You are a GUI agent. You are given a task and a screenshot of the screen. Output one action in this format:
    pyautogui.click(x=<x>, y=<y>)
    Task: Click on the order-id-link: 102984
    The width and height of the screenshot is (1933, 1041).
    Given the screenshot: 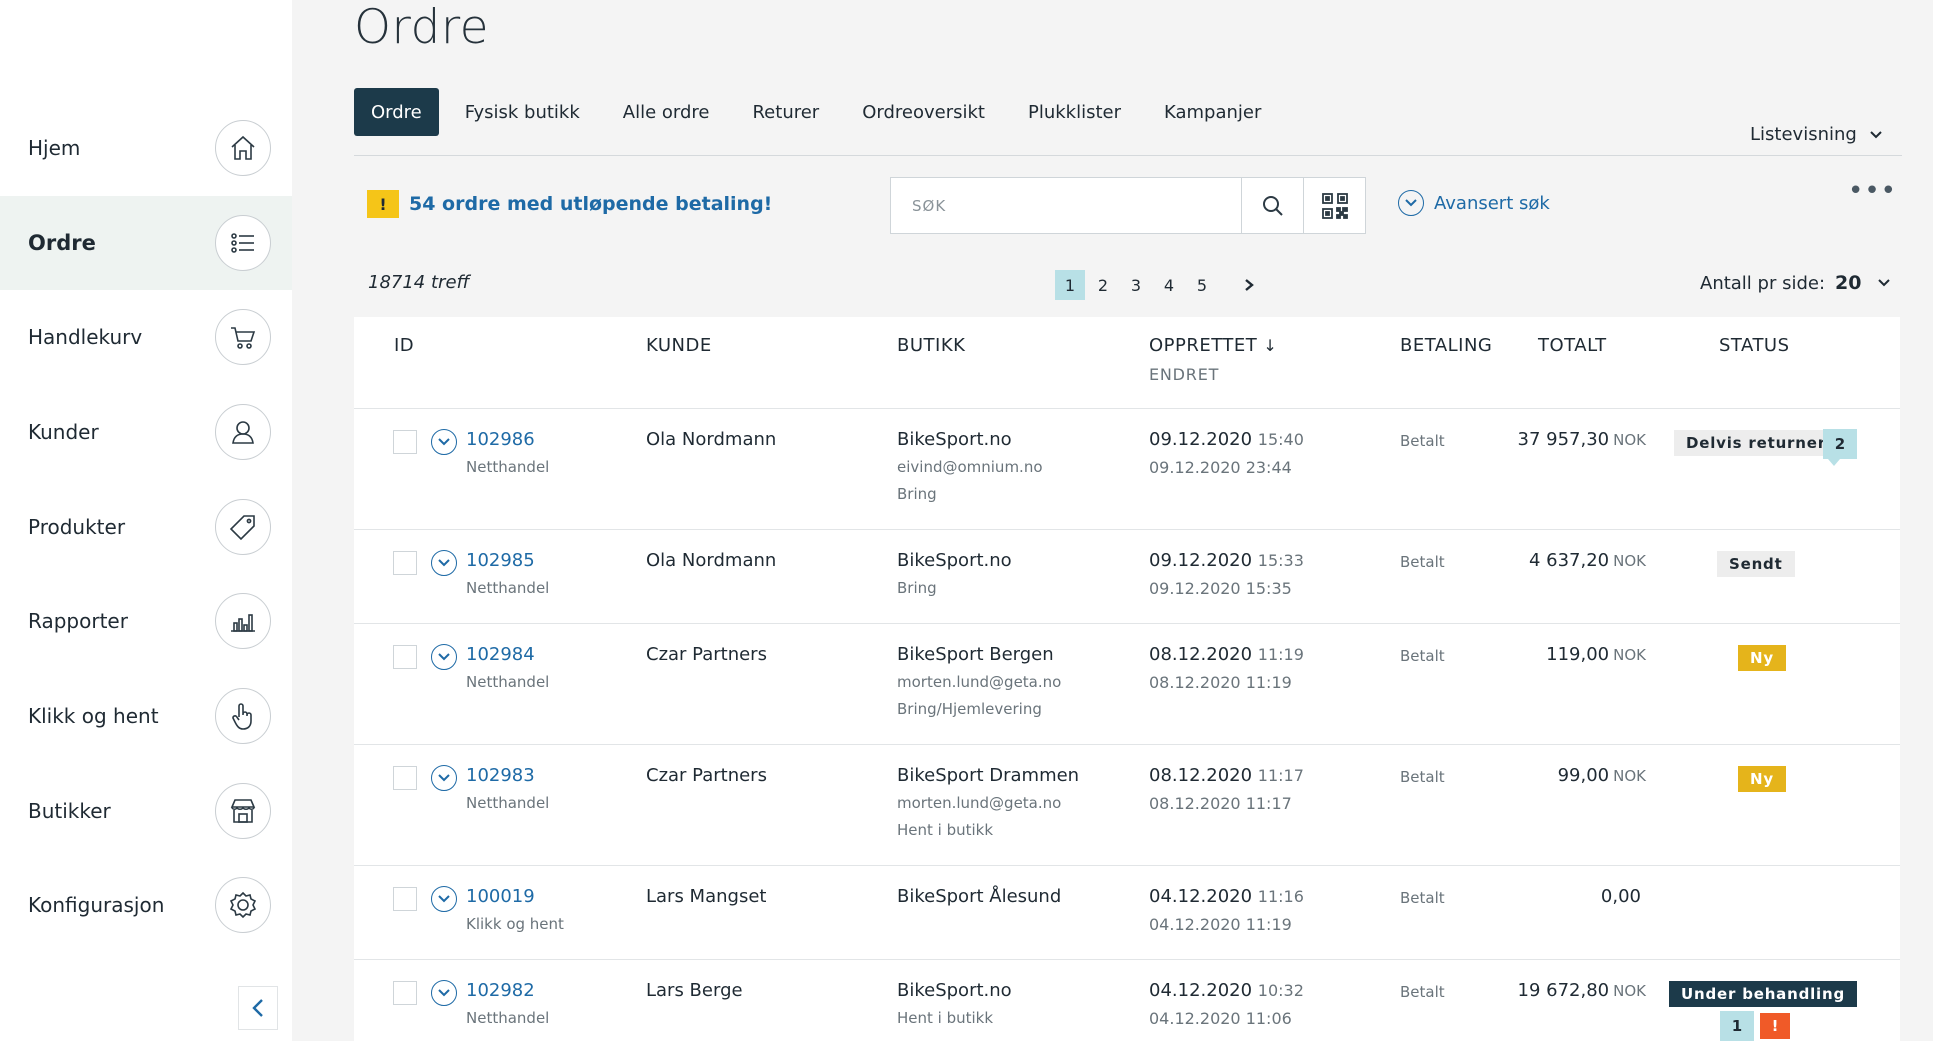 What is the action you would take?
    pyautogui.click(x=500, y=654)
    